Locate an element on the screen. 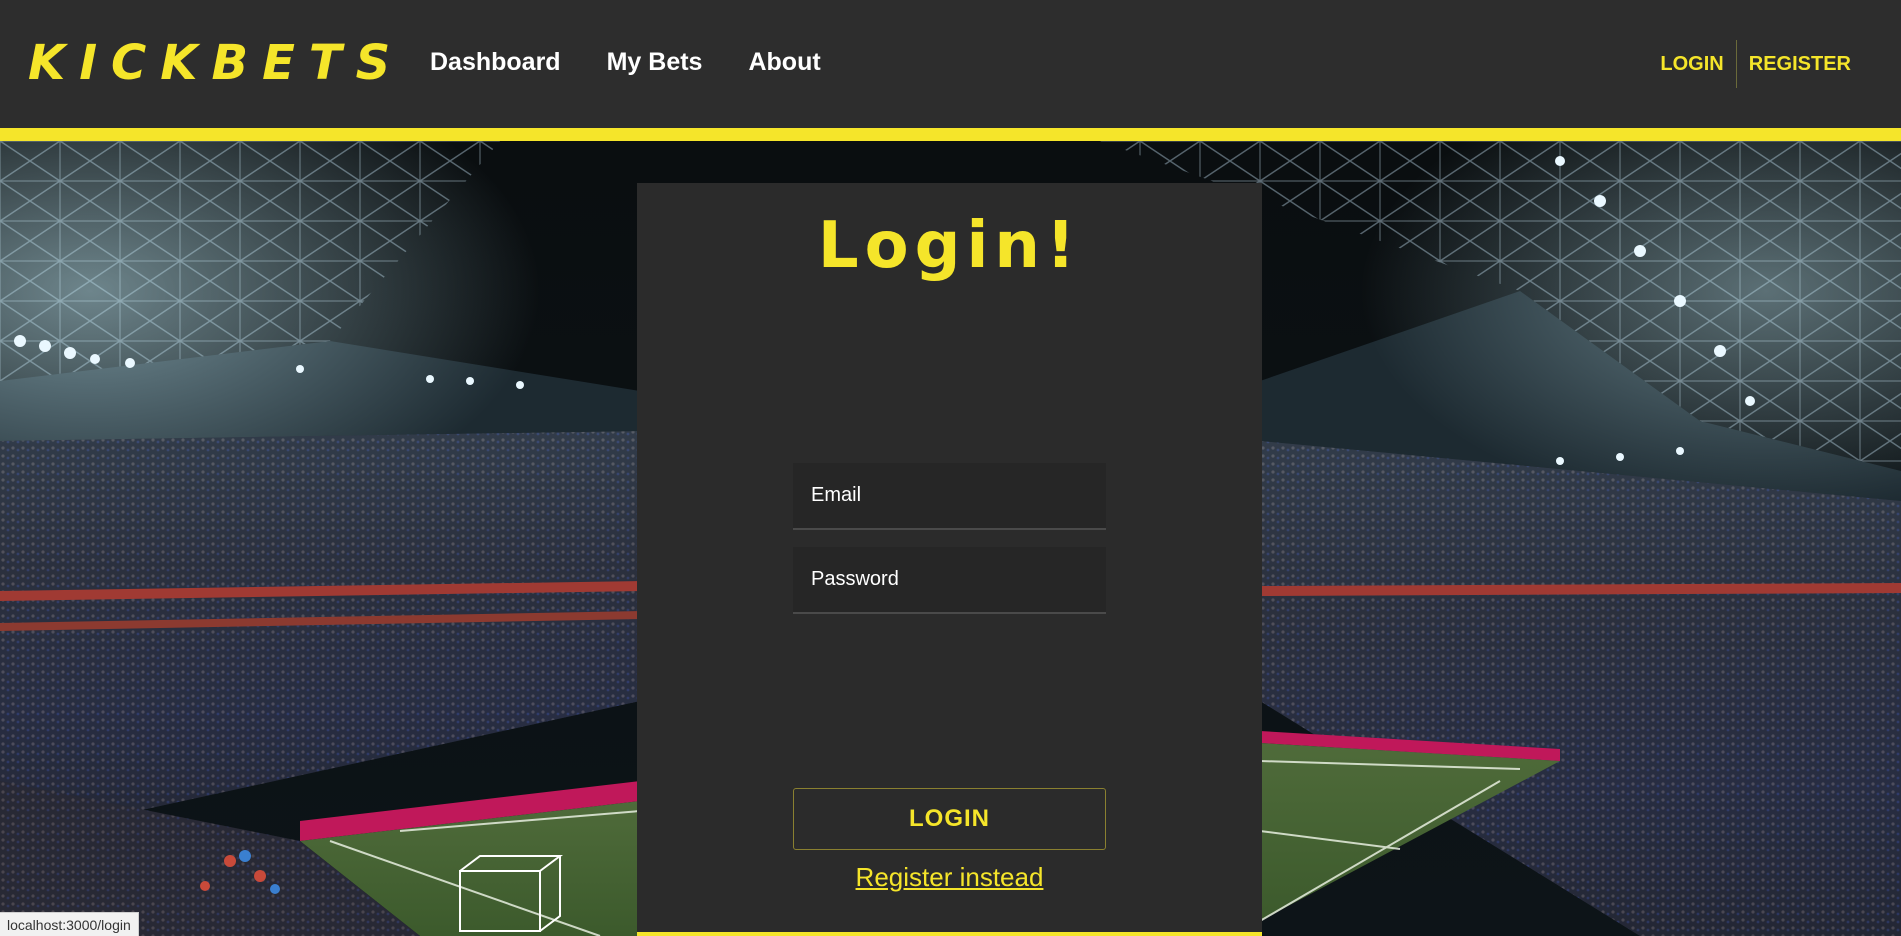  auth-links: LOGIN REGISTER is located at coordinates (1755, 64).